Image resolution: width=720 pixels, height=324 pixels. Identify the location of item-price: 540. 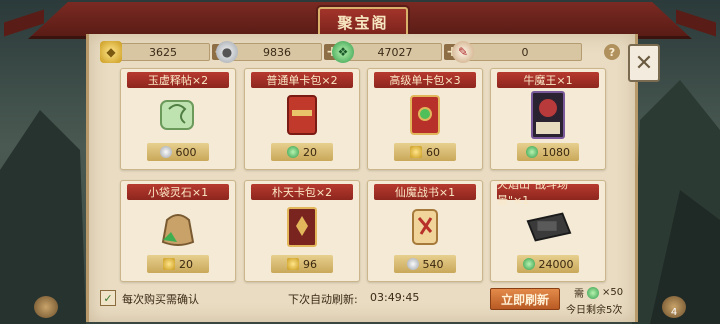
(425, 264).